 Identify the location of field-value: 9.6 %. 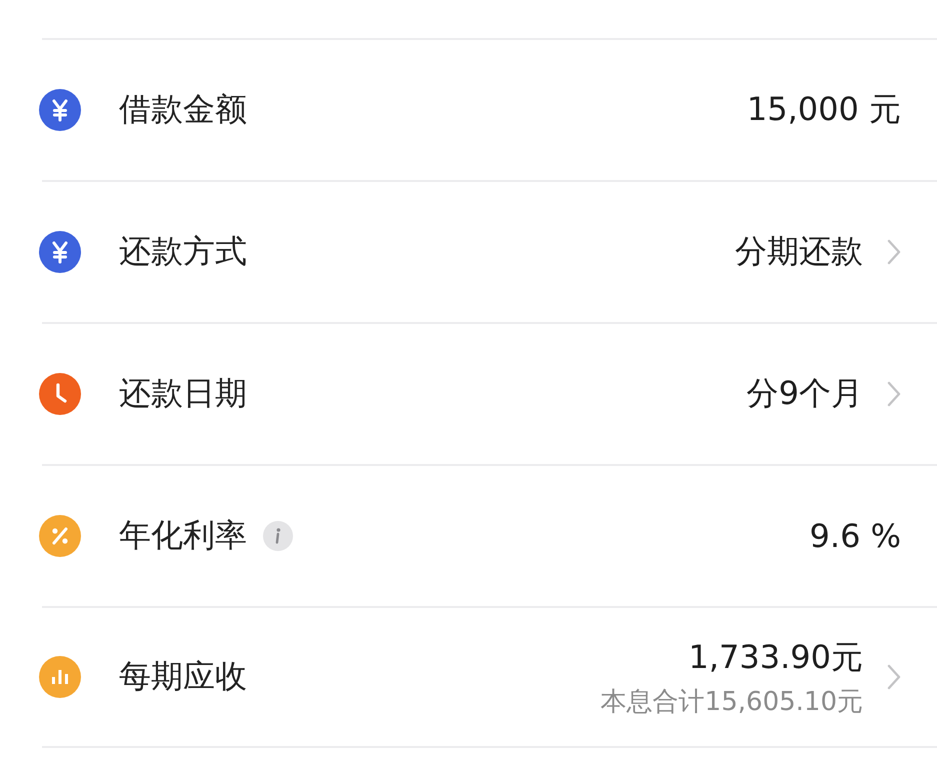
(855, 536).